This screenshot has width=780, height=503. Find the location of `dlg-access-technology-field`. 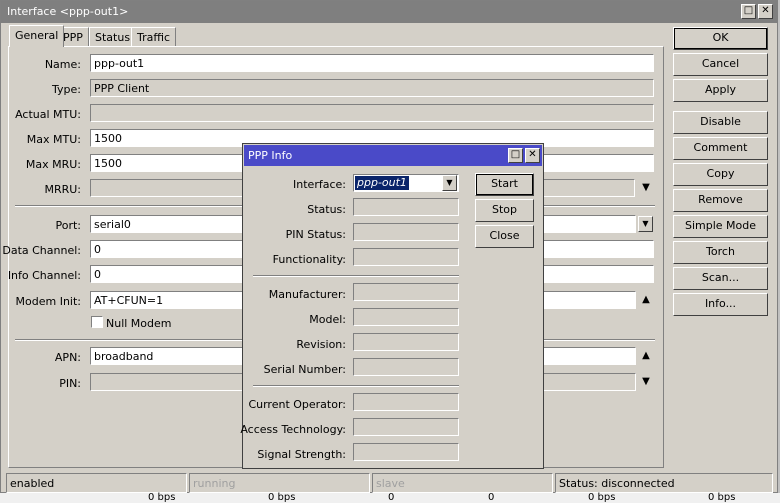

dlg-access-technology-field is located at coordinates (406, 427).